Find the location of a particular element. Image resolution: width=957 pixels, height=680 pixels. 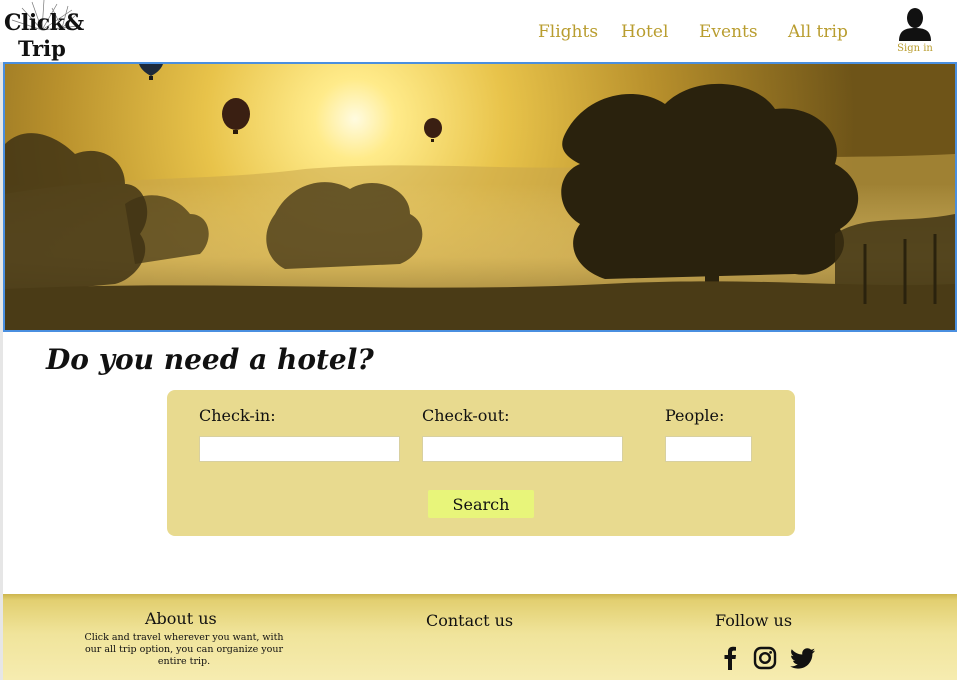

logo-line2: Trip is located at coordinates (42, 48).